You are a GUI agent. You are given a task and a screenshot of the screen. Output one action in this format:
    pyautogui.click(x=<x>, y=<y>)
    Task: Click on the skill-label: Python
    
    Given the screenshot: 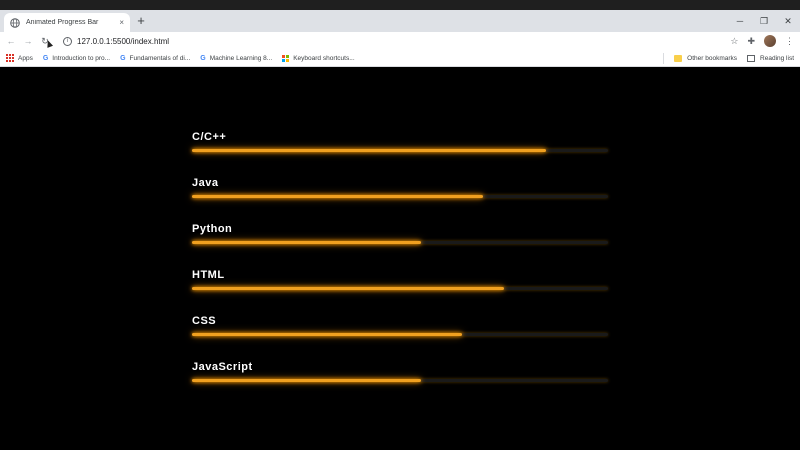 What is the action you would take?
    pyautogui.click(x=212, y=229)
    